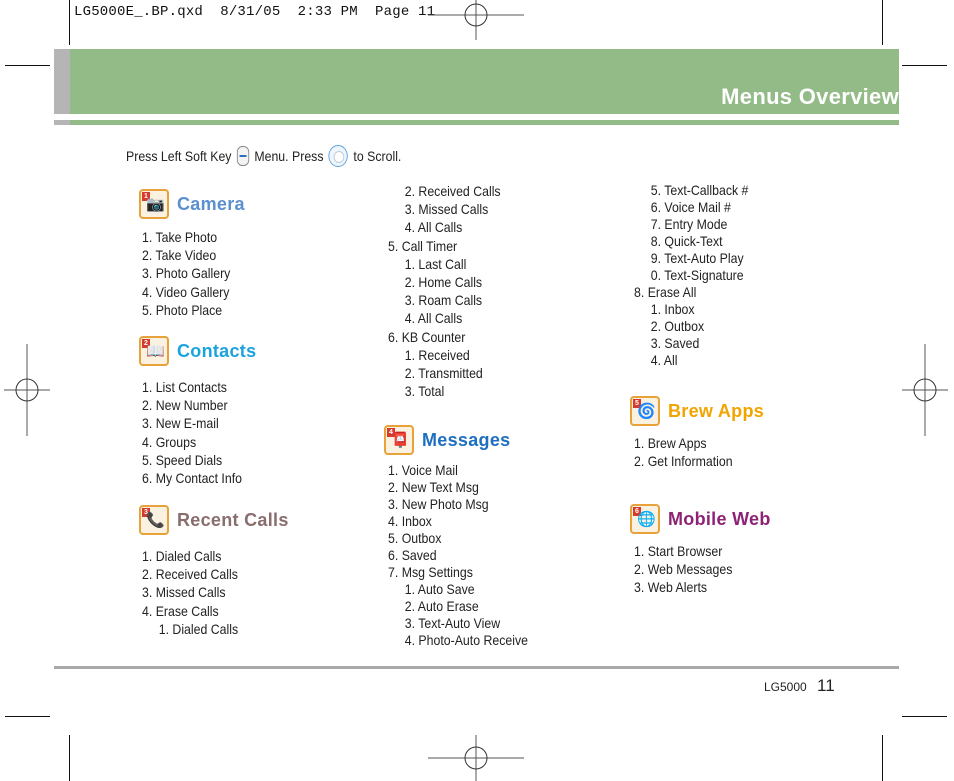 This screenshot has width=954, height=781. Describe the element at coordinates (810, 96) in the screenshot. I see `page-title: Menus Overview` at that location.